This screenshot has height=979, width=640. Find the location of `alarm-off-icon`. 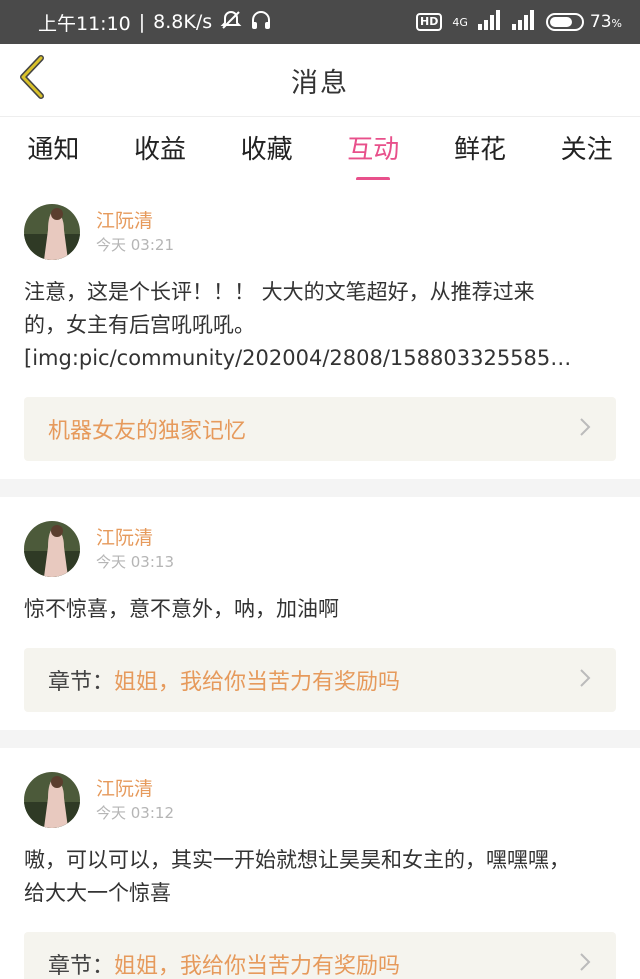

alarm-off-icon is located at coordinates (231, 22).